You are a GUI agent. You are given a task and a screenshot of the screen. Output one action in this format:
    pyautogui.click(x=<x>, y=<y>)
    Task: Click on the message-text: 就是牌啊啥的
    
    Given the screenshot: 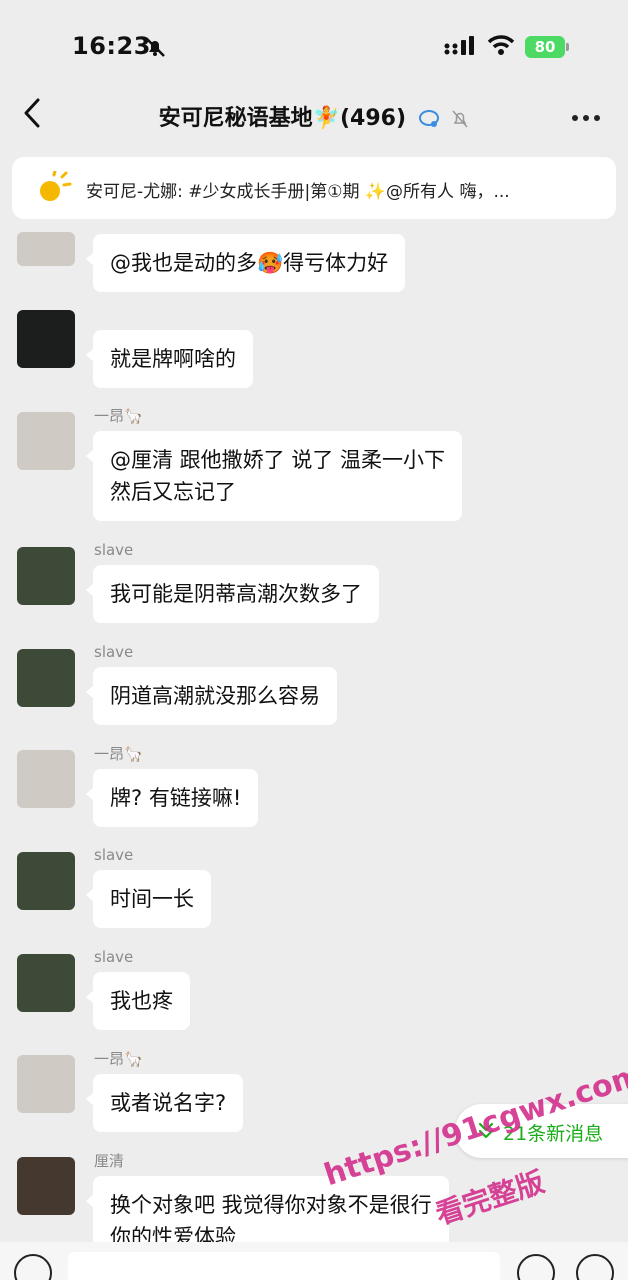 What is the action you would take?
    pyautogui.click(x=173, y=359)
    